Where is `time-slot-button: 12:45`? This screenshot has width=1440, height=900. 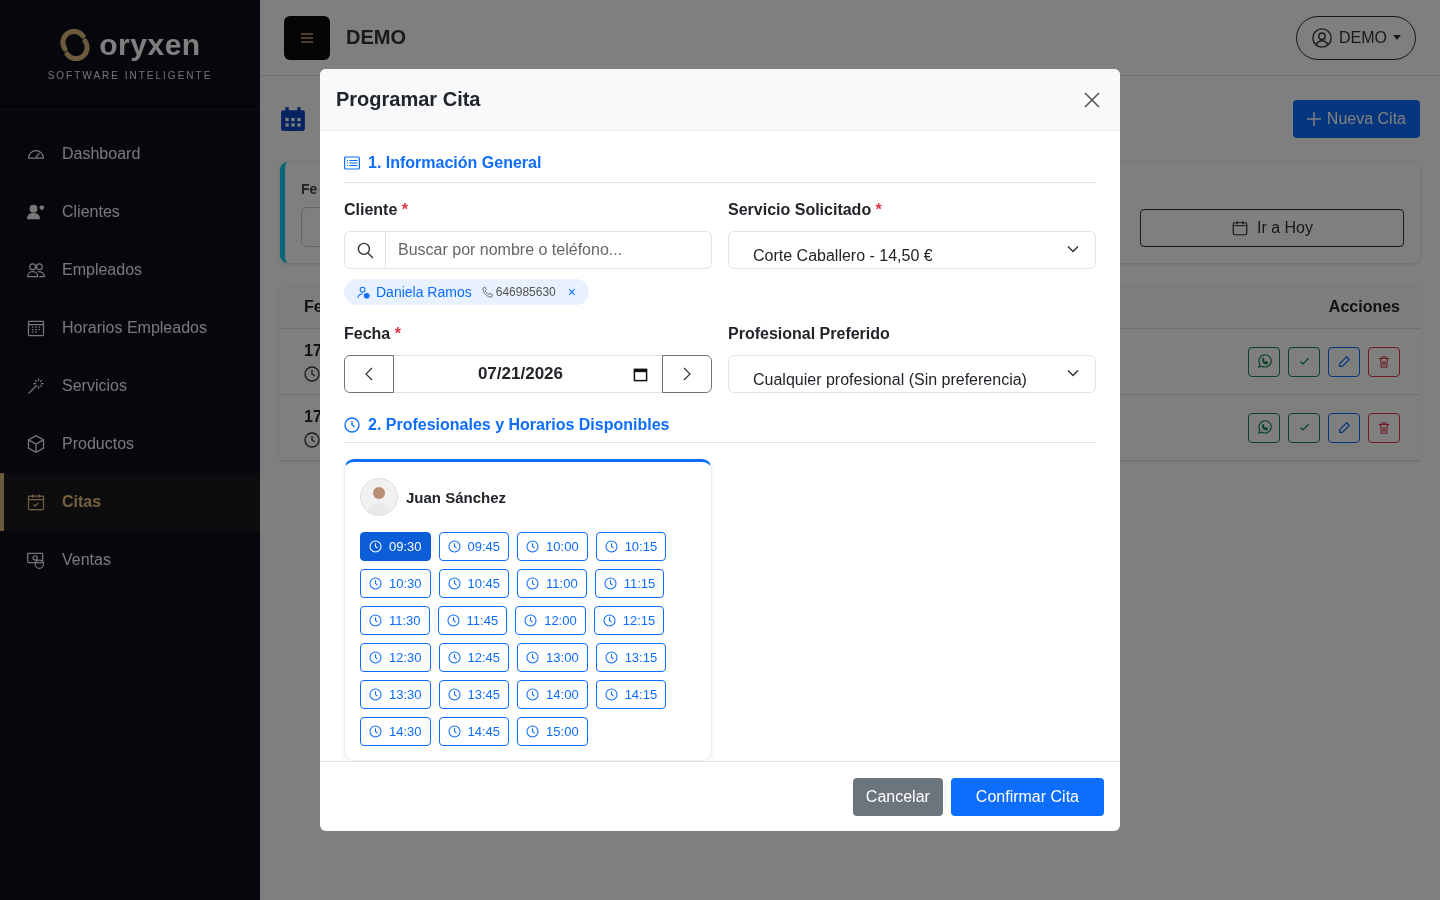 time-slot-button: 12:45 is located at coordinates (474, 657).